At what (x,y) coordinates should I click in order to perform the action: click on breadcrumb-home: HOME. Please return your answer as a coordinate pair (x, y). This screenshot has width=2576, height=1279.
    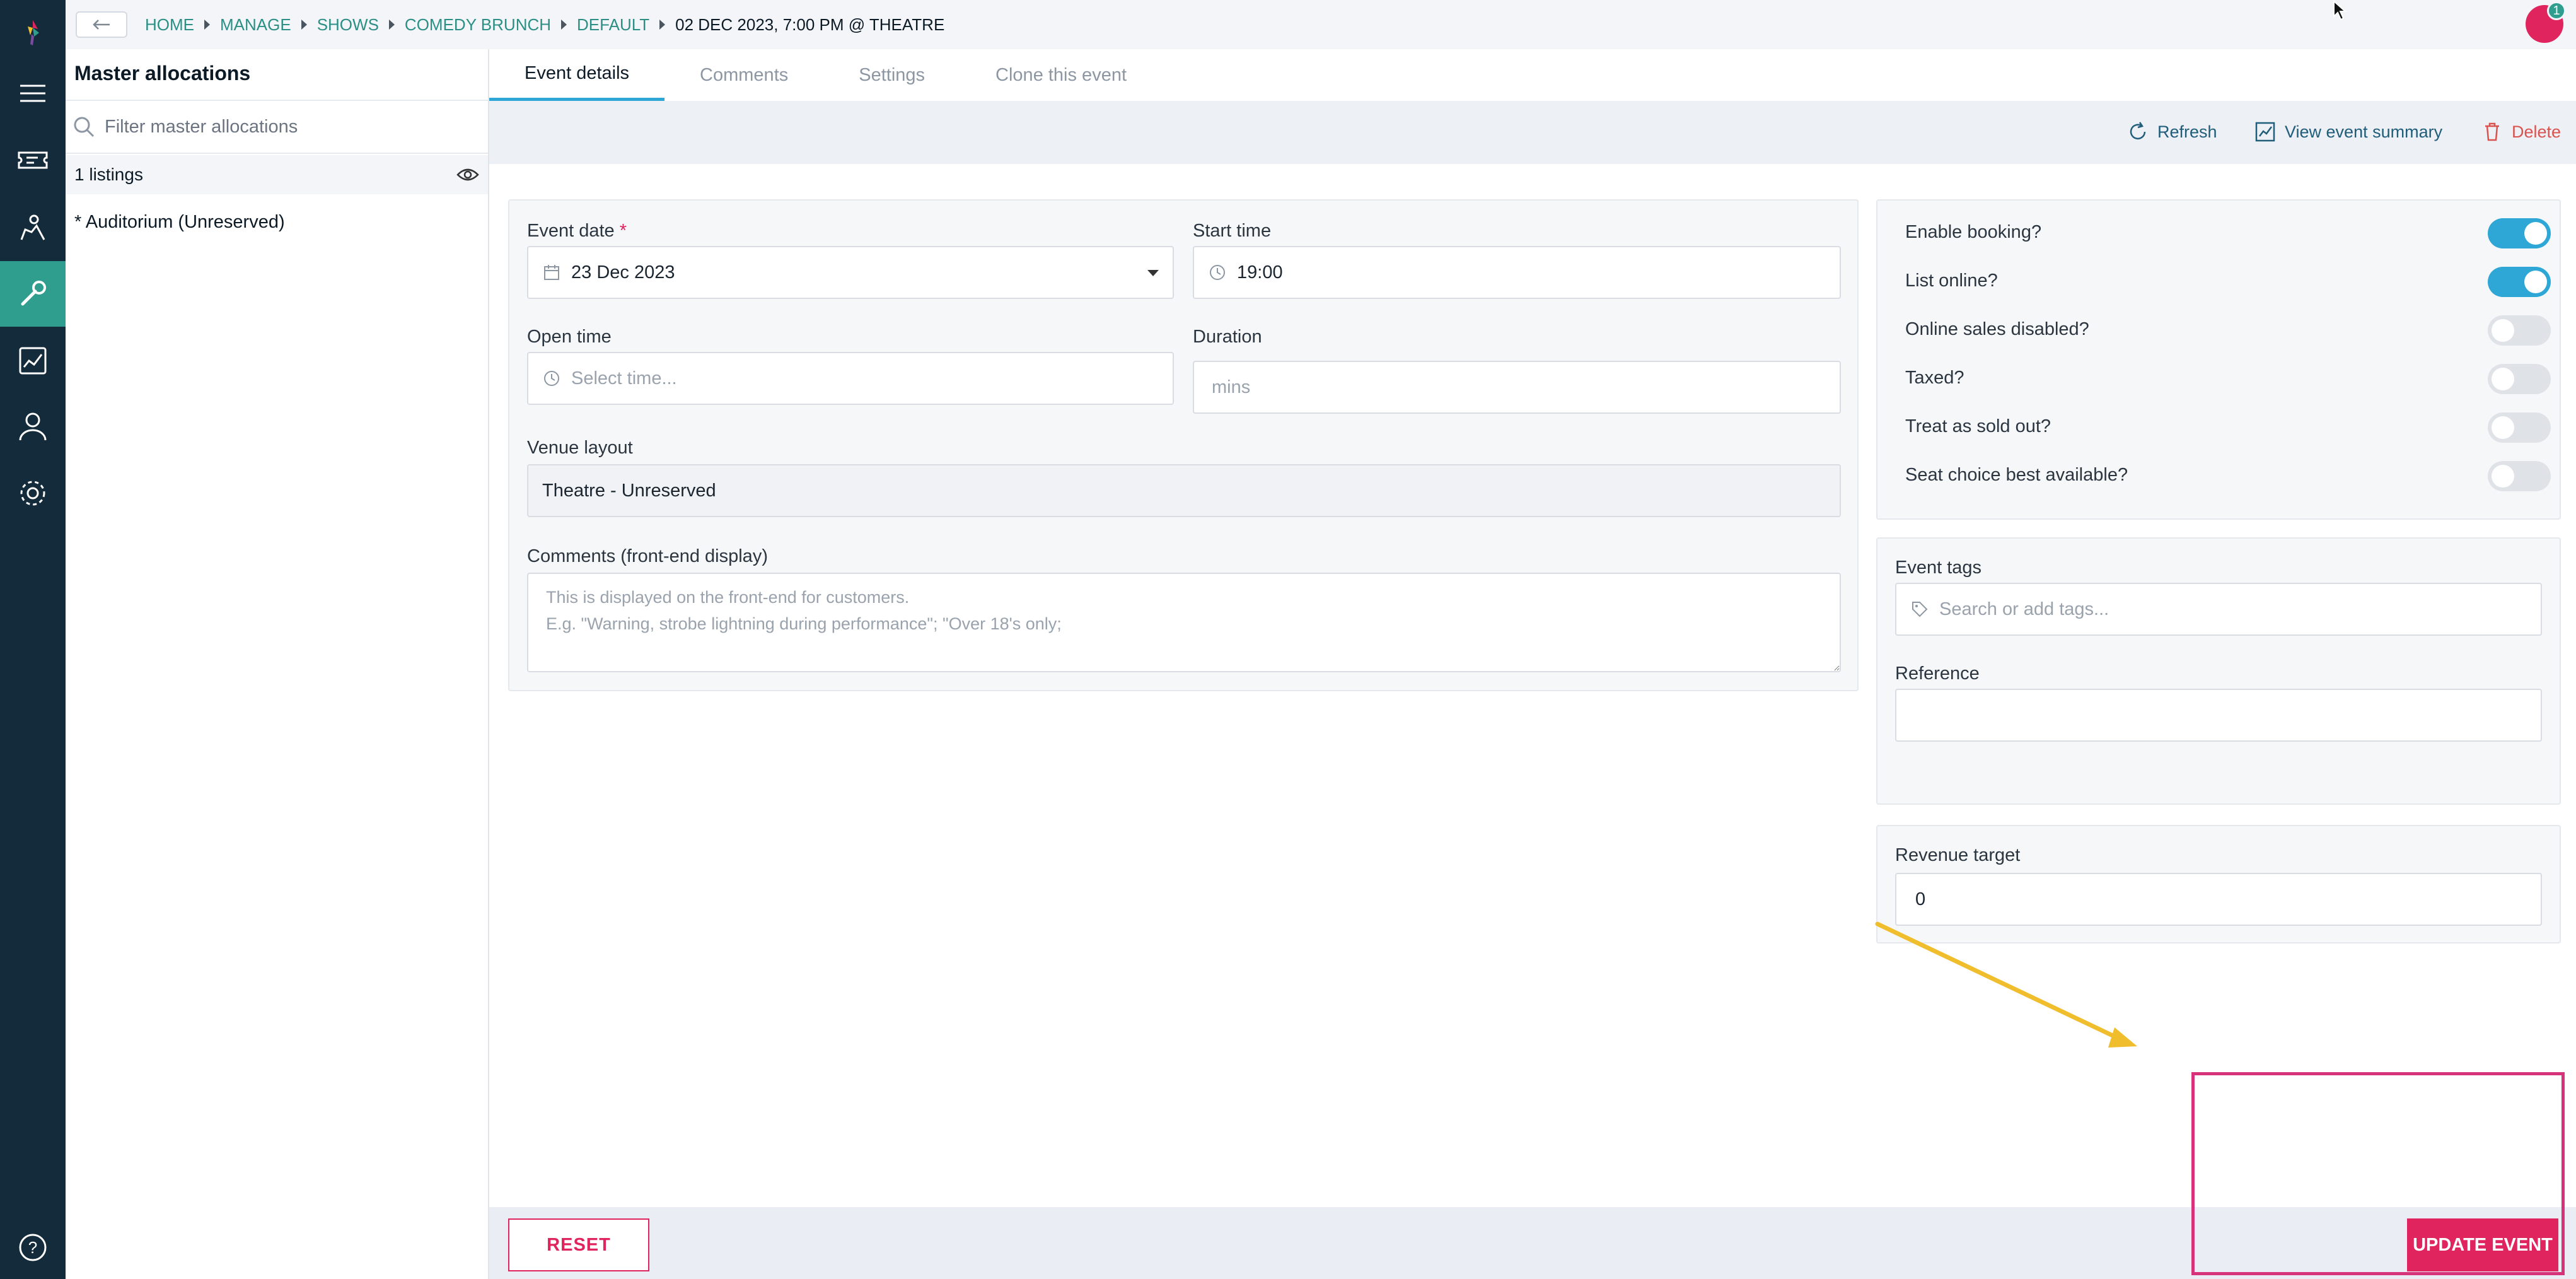
    Looking at the image, I should click on (169, 25).